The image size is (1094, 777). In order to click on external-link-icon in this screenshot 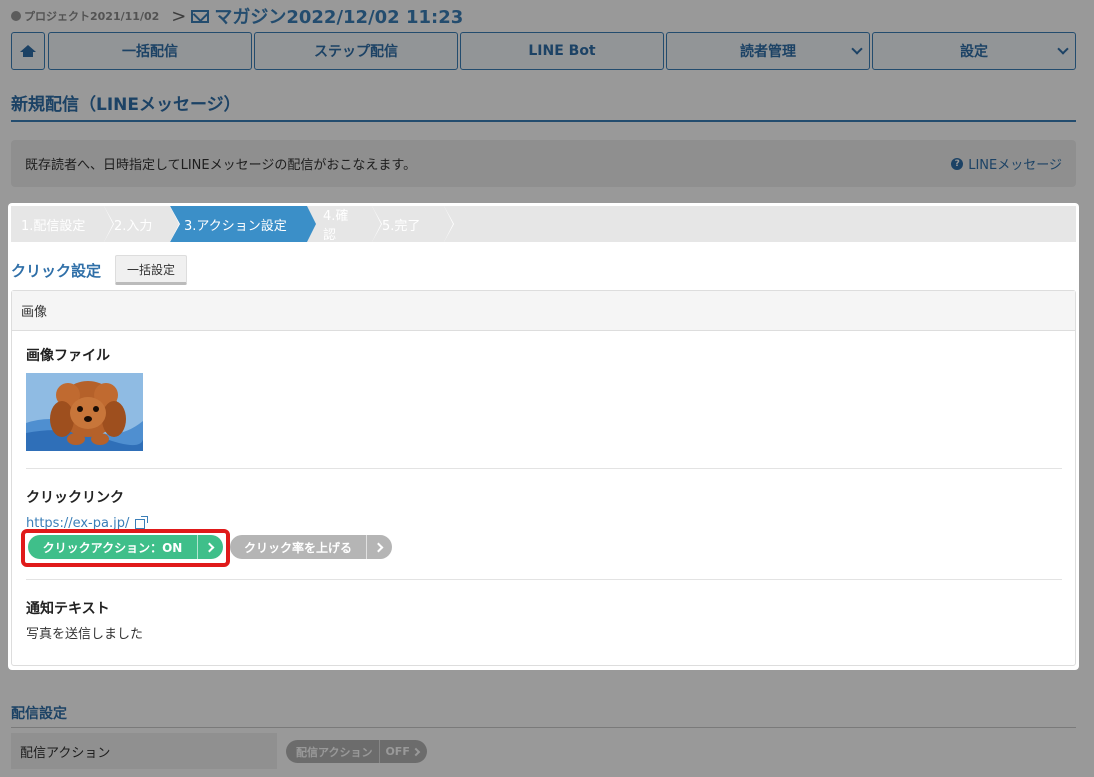, I will do `click(142, 522)`.